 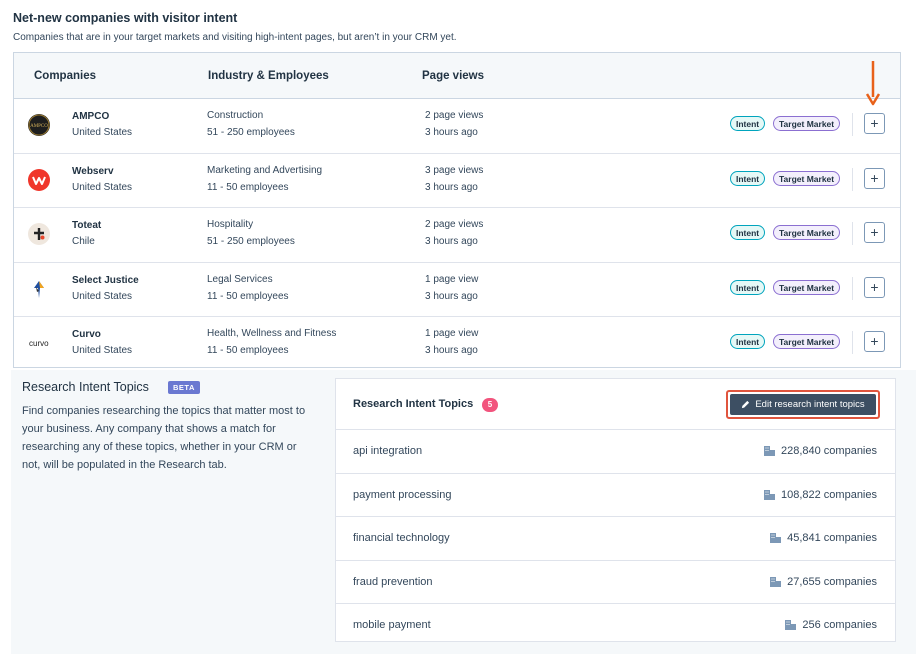 I want to click on company-country: Chile, so click(x=83, y=241).